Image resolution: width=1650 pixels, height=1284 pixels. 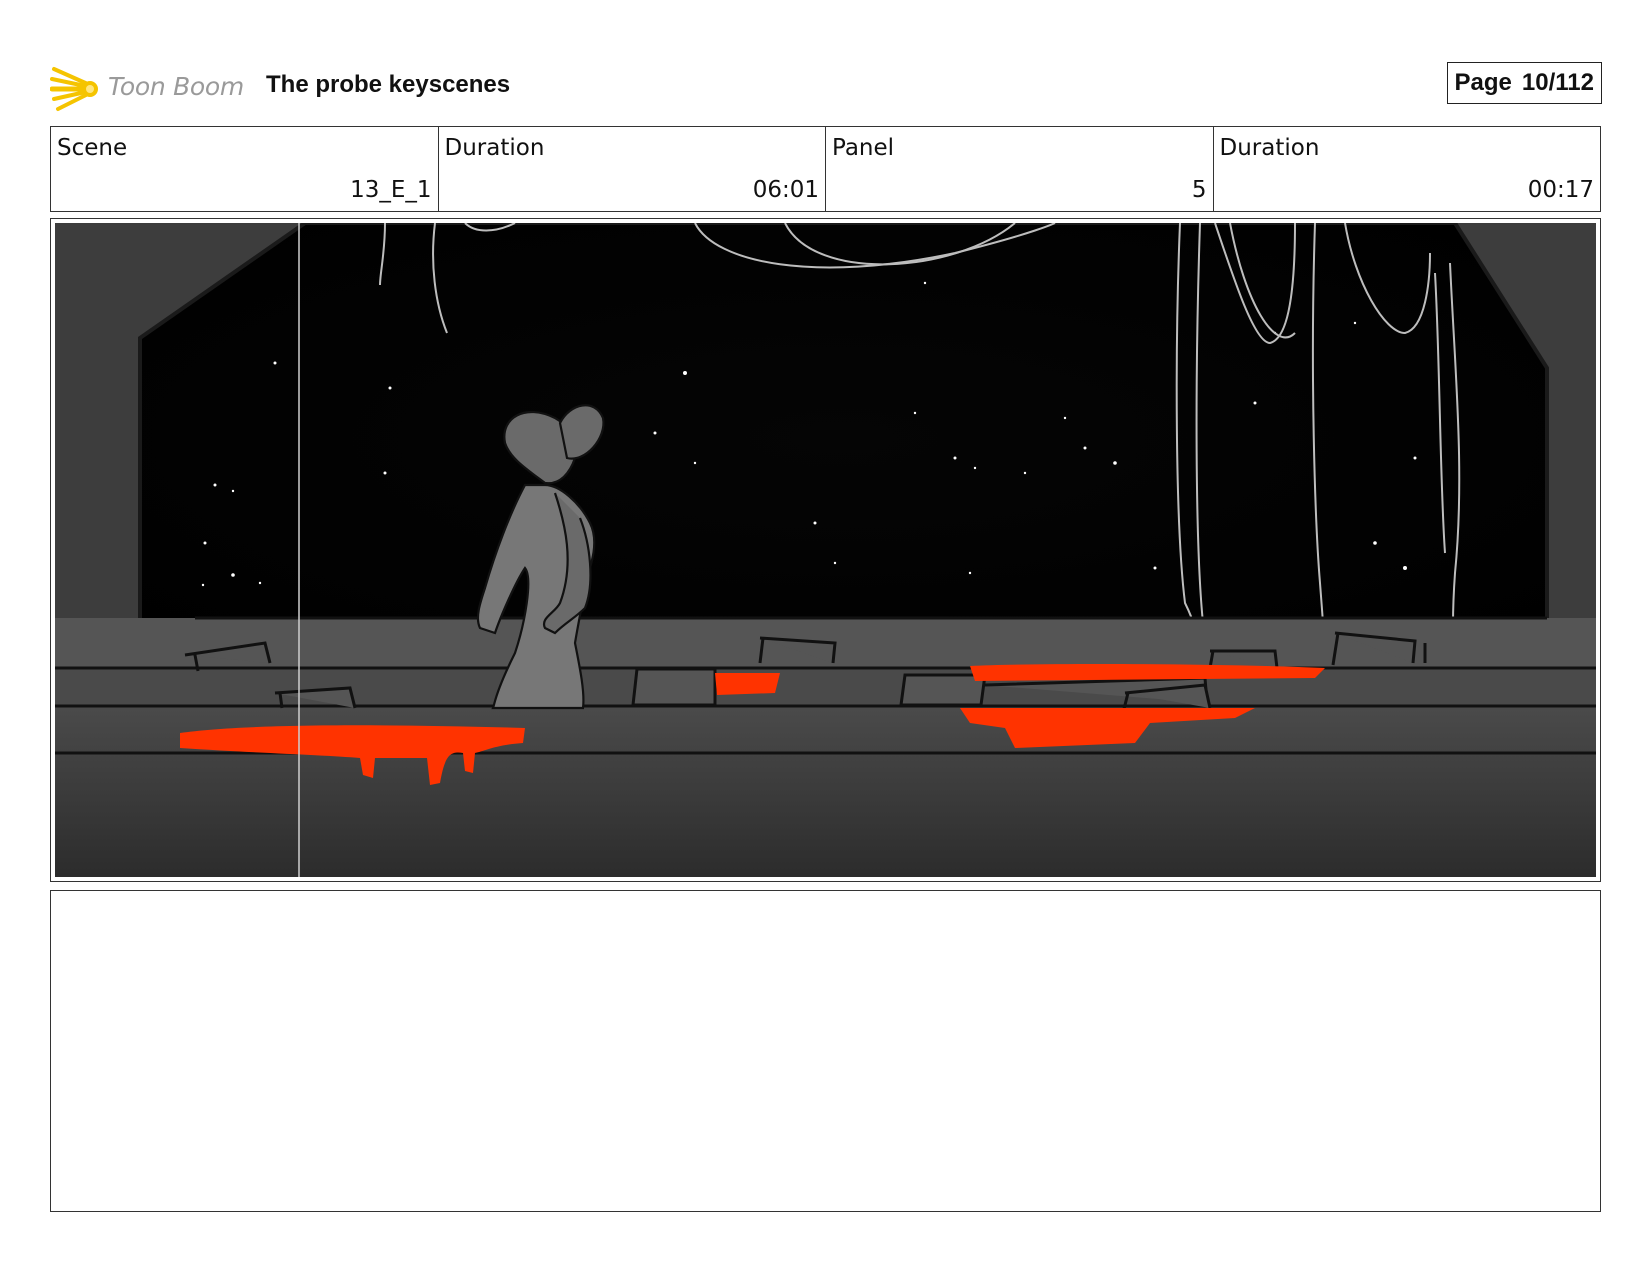 What do you see at coordinates (245, 169) in the screenshot?
I see `scene-cell: Scene 13_E_1` at bounding box center [245, 169].